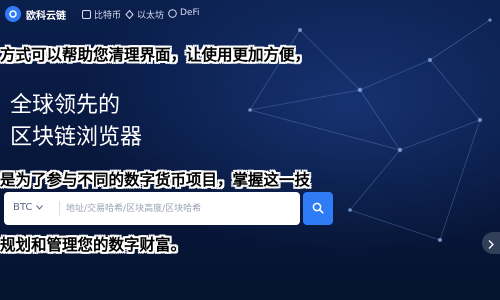  Describe the element at coordinates (155, 54) in the screenshot. I see `overlay-text-line-1: 方式可以帮助您清理界面，让使用更加方便，` at that location.